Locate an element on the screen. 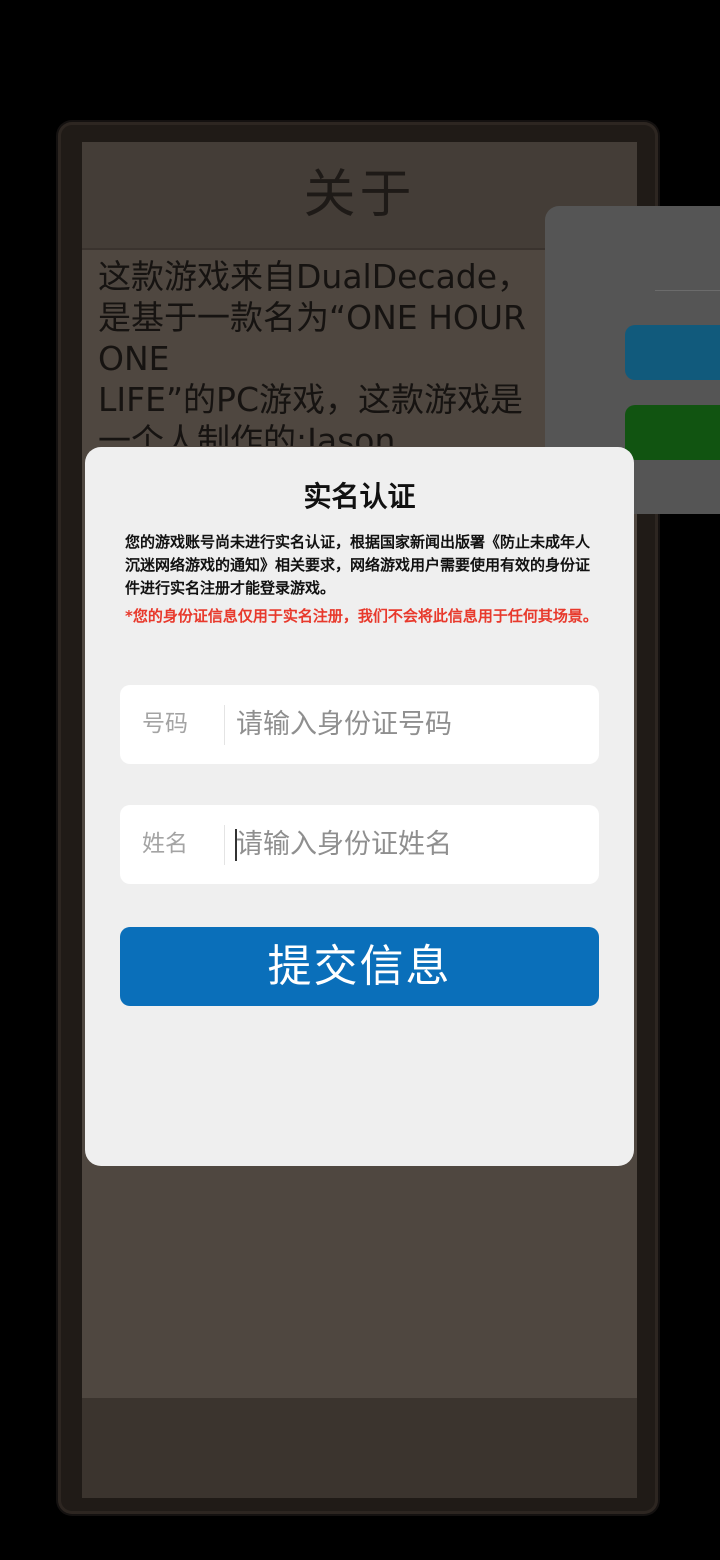 The image size is (720, 1560). about-footer is located at coordinates (359, 1448).